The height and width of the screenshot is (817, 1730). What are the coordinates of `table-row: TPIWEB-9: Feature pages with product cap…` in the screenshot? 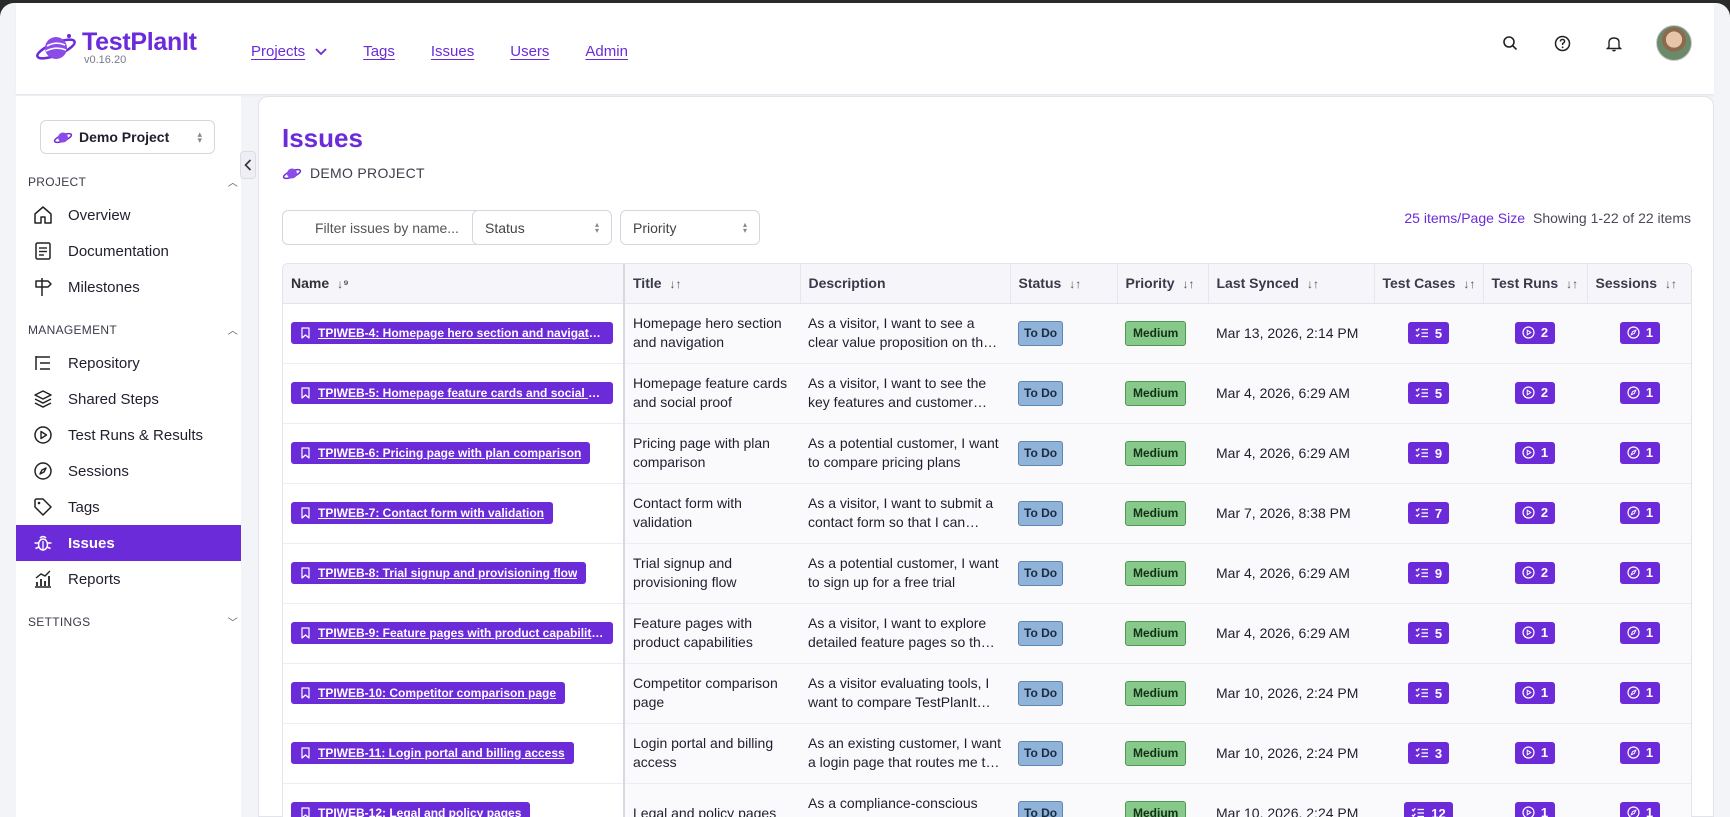 It's located at (987, 633).